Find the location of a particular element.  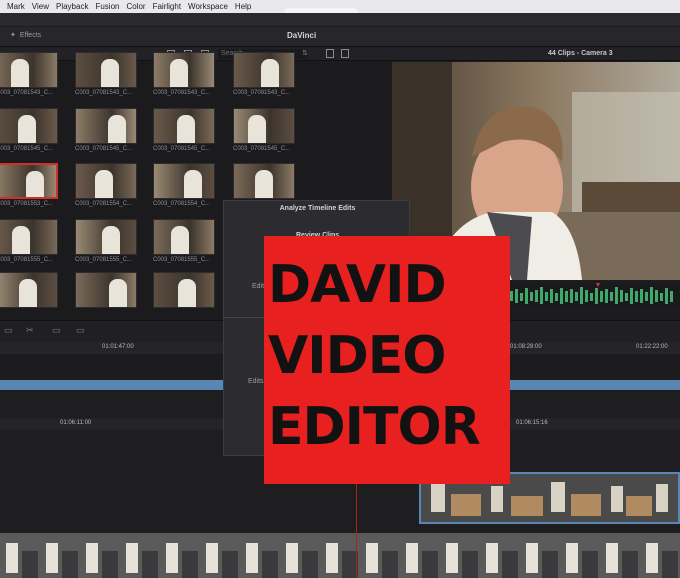

menu-playback: Playback is located at coordinates (72, 6).